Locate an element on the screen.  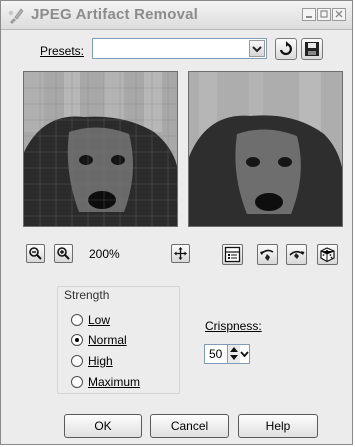
strength-option-maximum: Maximum is located at coordinates (105, 382).